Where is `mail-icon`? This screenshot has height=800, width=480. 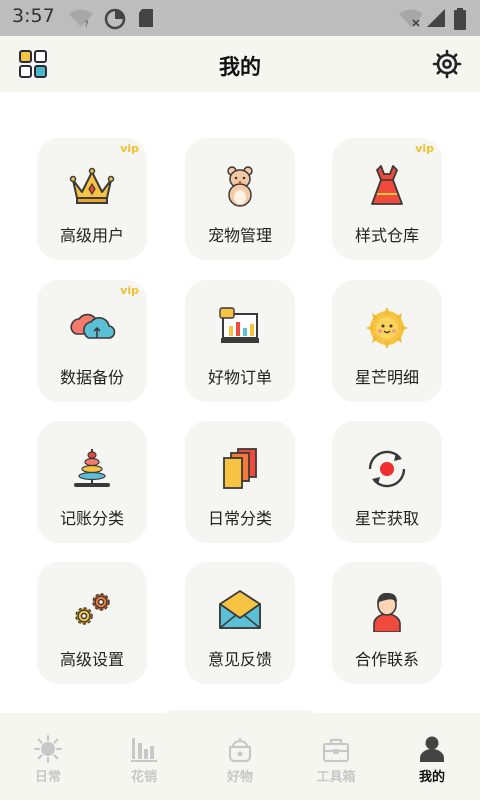 mail-icon is located at coordinates (240, 609).